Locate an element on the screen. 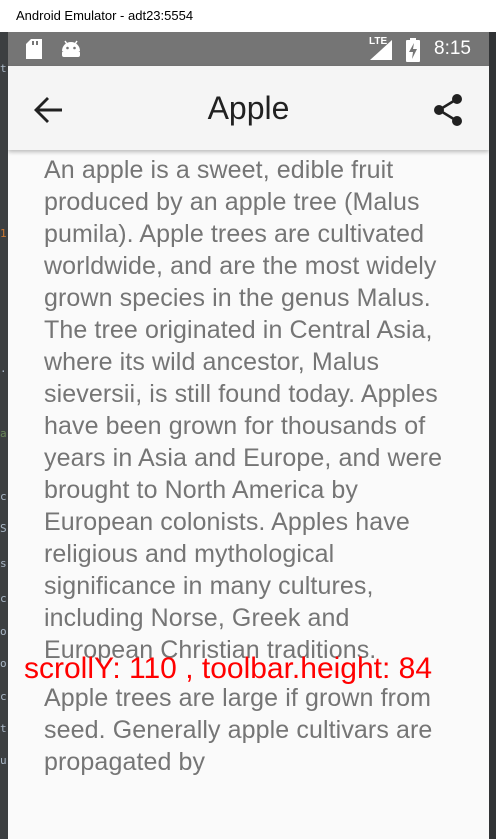 Image resolution: width=496 pixels, height=839 pixels. status-bar: LTE 8:15 is located at coordinates (248, 49).